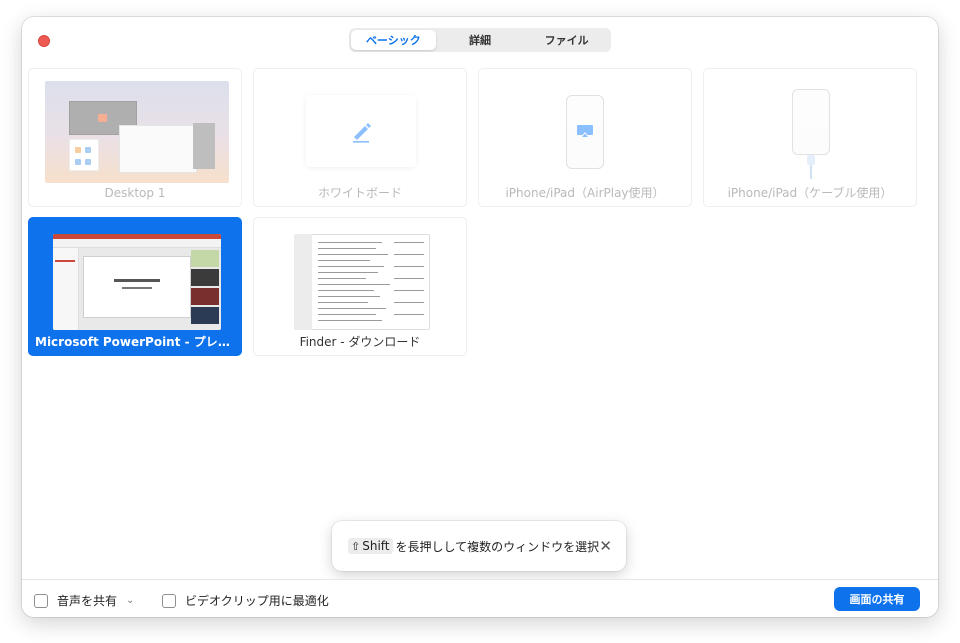  What do you see at coordinates (257, 601) in the screenshot?
I see `optimize-video-label: ビデオクリップ用に最適化` at bounding box center [257, 601].